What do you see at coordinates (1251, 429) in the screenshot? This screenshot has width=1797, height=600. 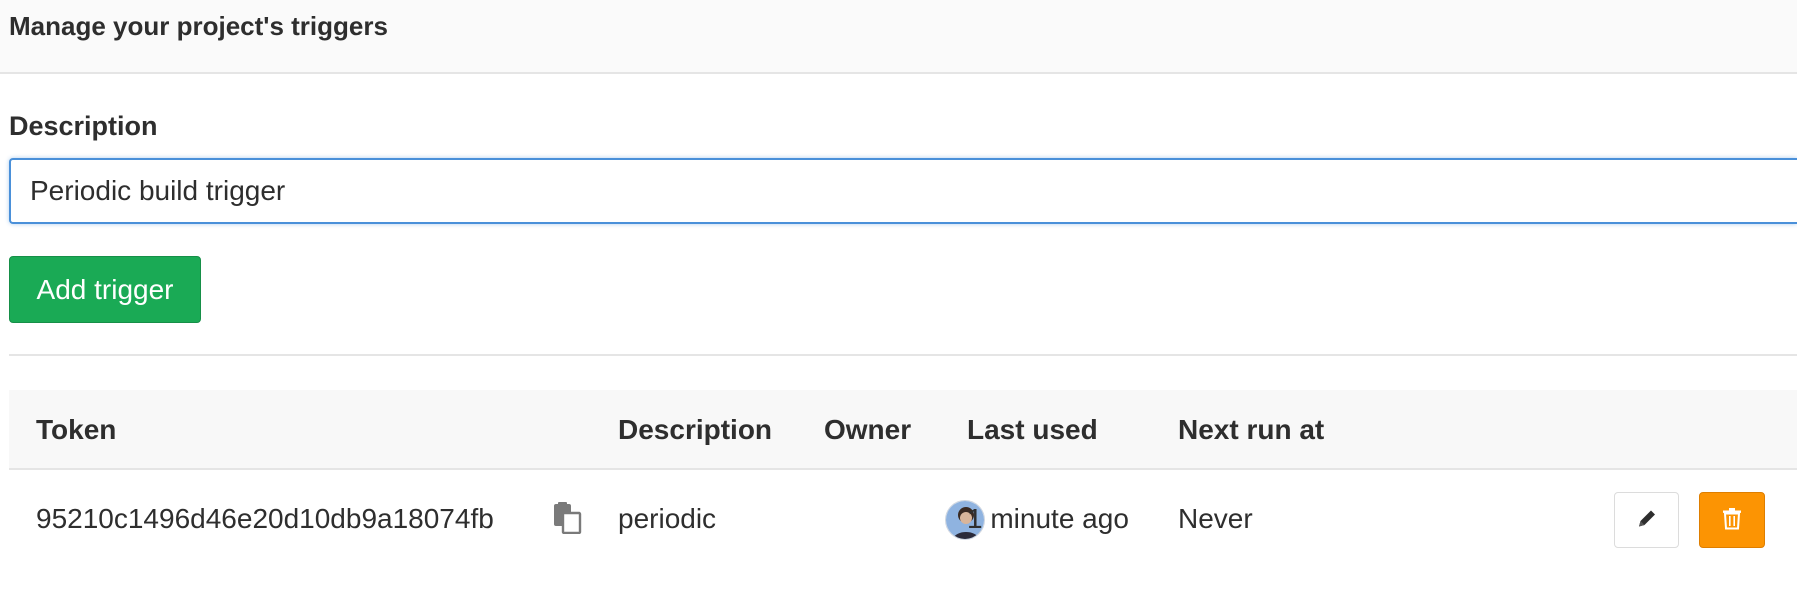 I see `column-header-next-run-at: Next run at` at bounding box center [1251, 429].